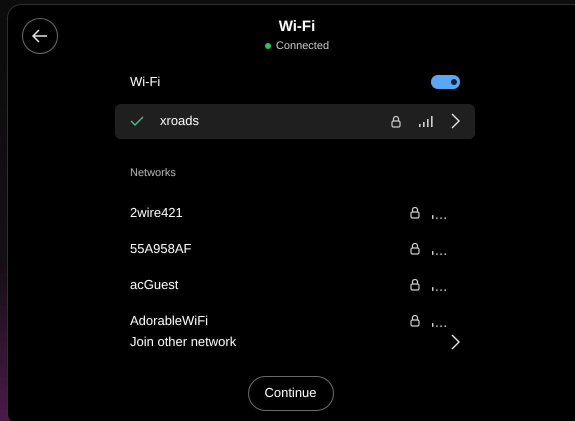  What do you see at coordinates (297, 27) in the screenshot?
I see `page-title: Wi-Fi` at bounding box center [297, 27].